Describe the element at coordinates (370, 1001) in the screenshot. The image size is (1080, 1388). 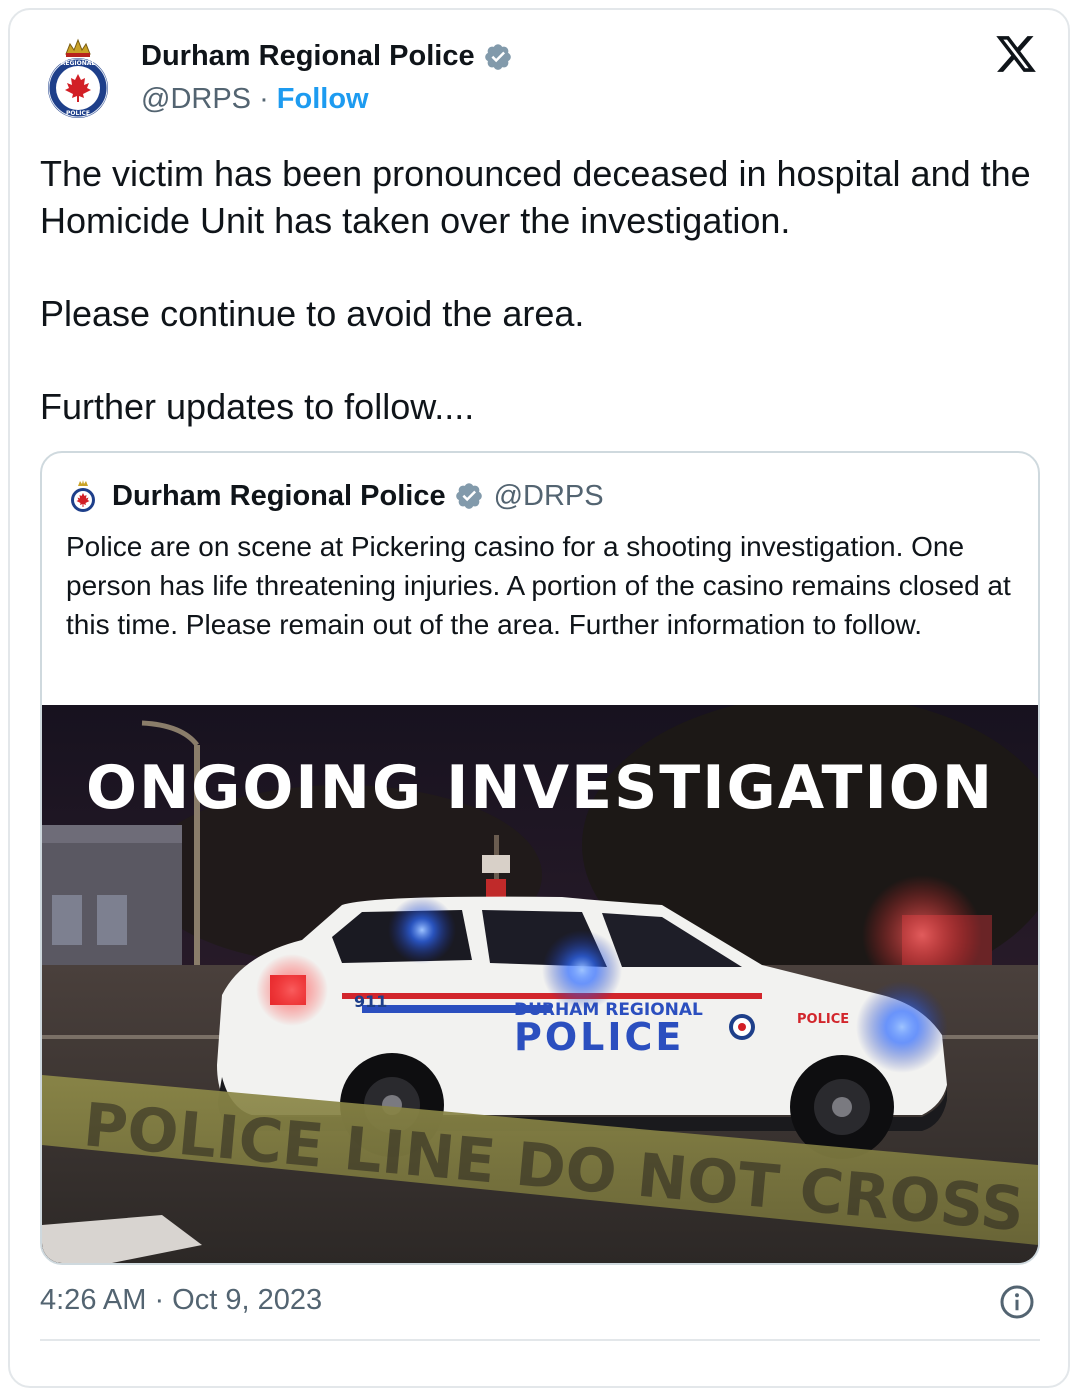
I see `car-number-text: 911` at that location.